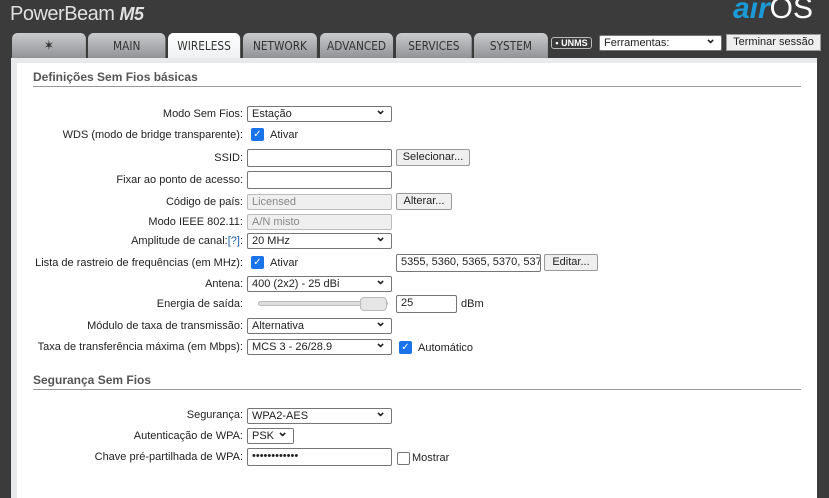  I want to click on channel-width-select: 20 MHz, so click(319, 241).